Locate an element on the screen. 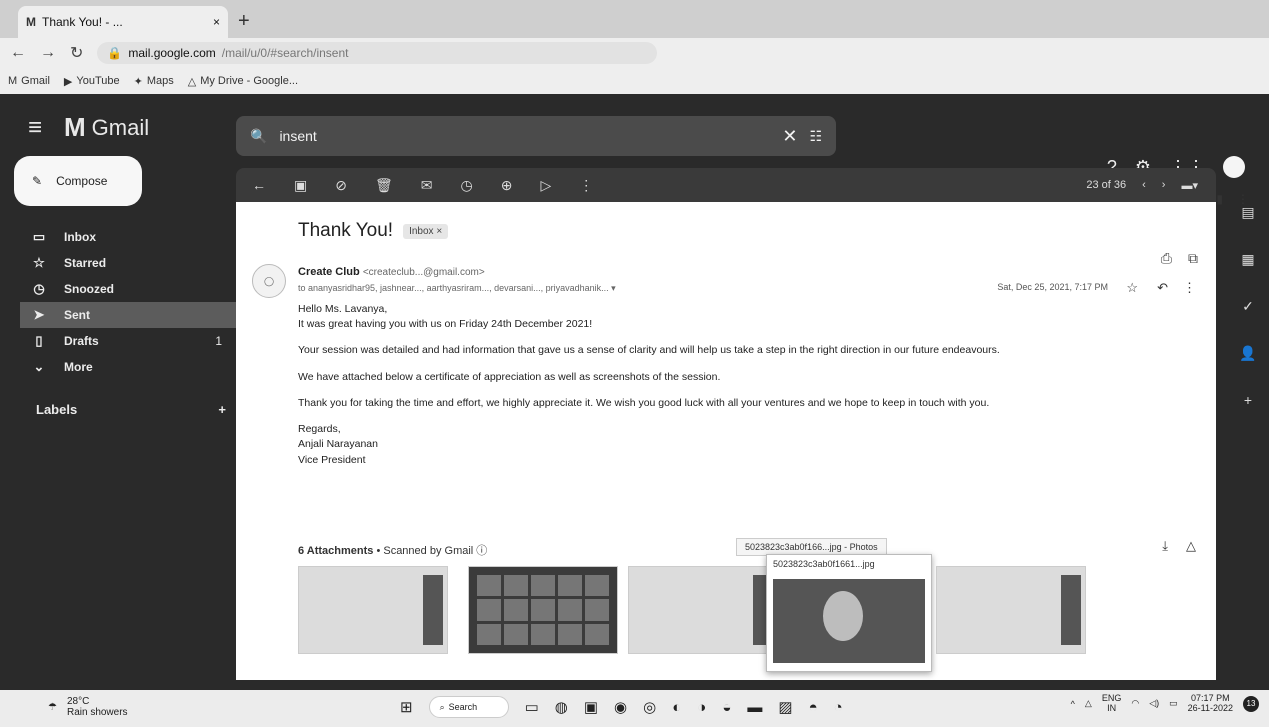  gmail-m-icon: M is located at coordinates (75, 127).